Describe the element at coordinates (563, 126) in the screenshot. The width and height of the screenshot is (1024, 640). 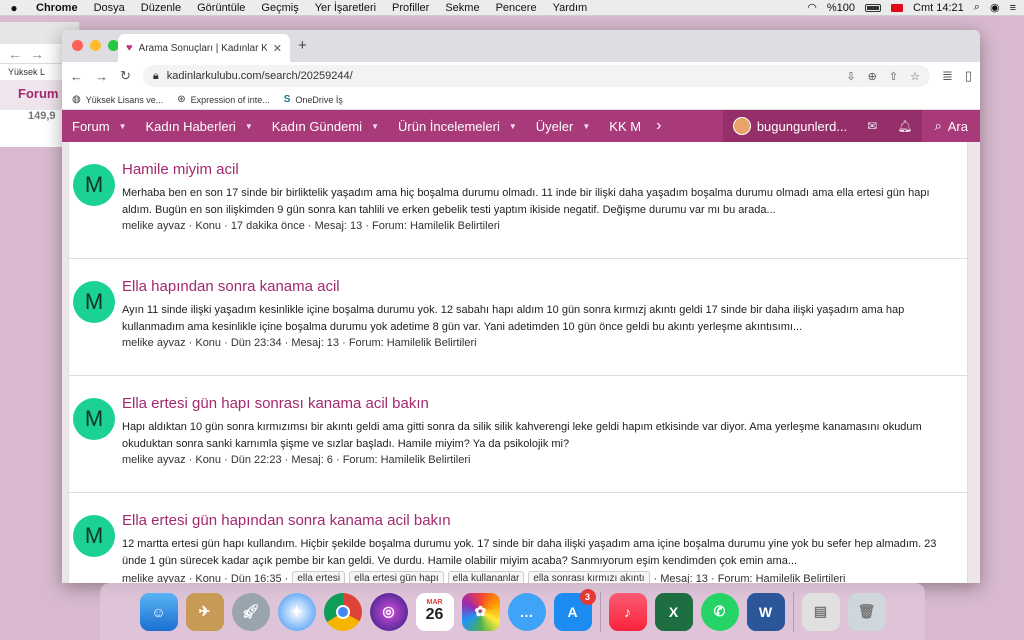
I see `nav-uyeler: Üyeler ▼` at that location.